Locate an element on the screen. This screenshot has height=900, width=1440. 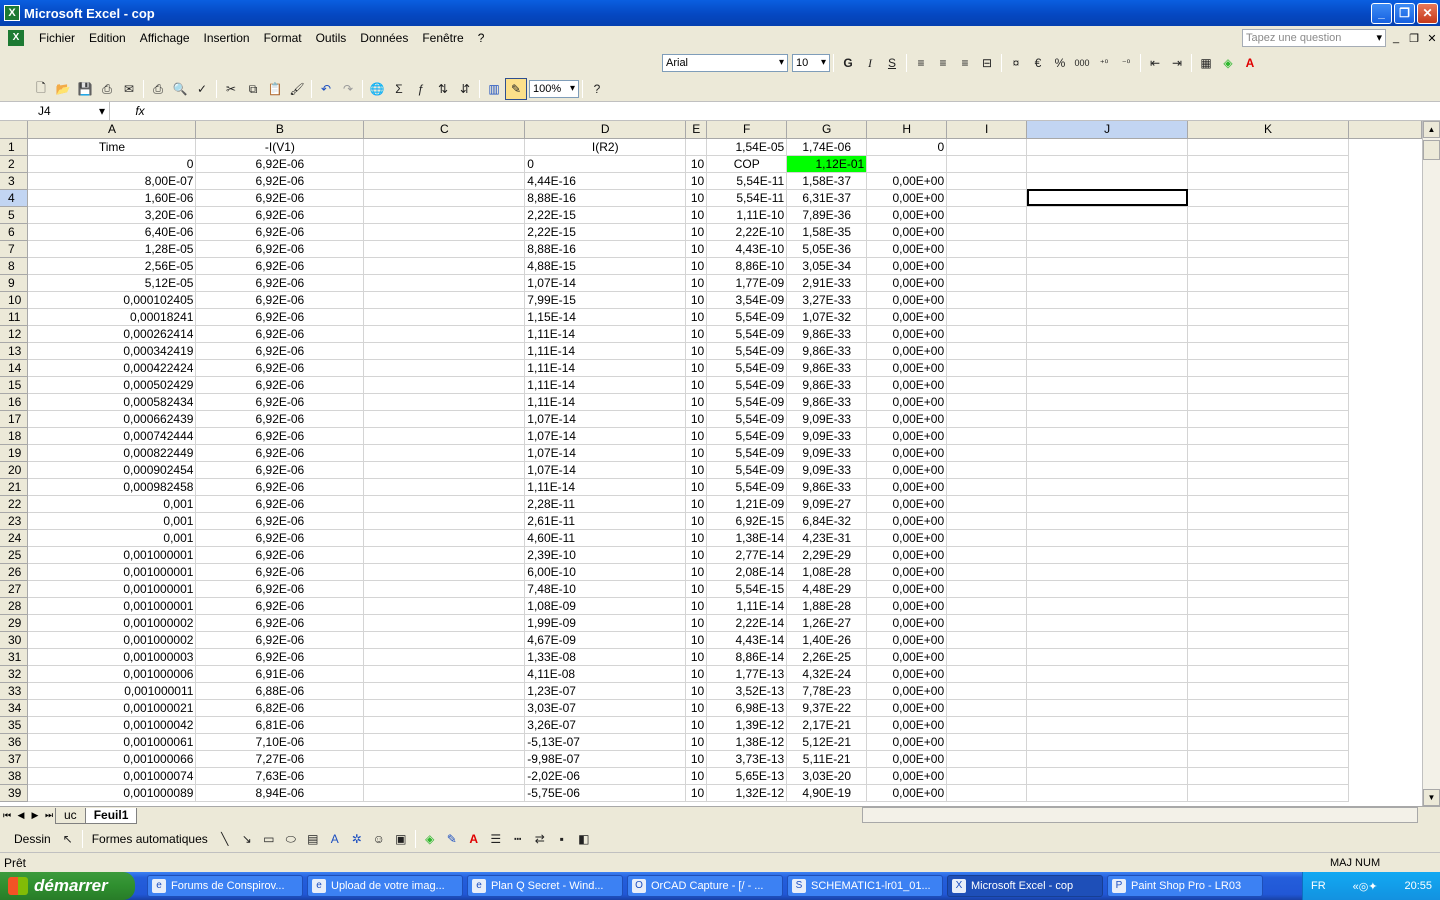
cell-k11 is located at coordinates (1268, 317).